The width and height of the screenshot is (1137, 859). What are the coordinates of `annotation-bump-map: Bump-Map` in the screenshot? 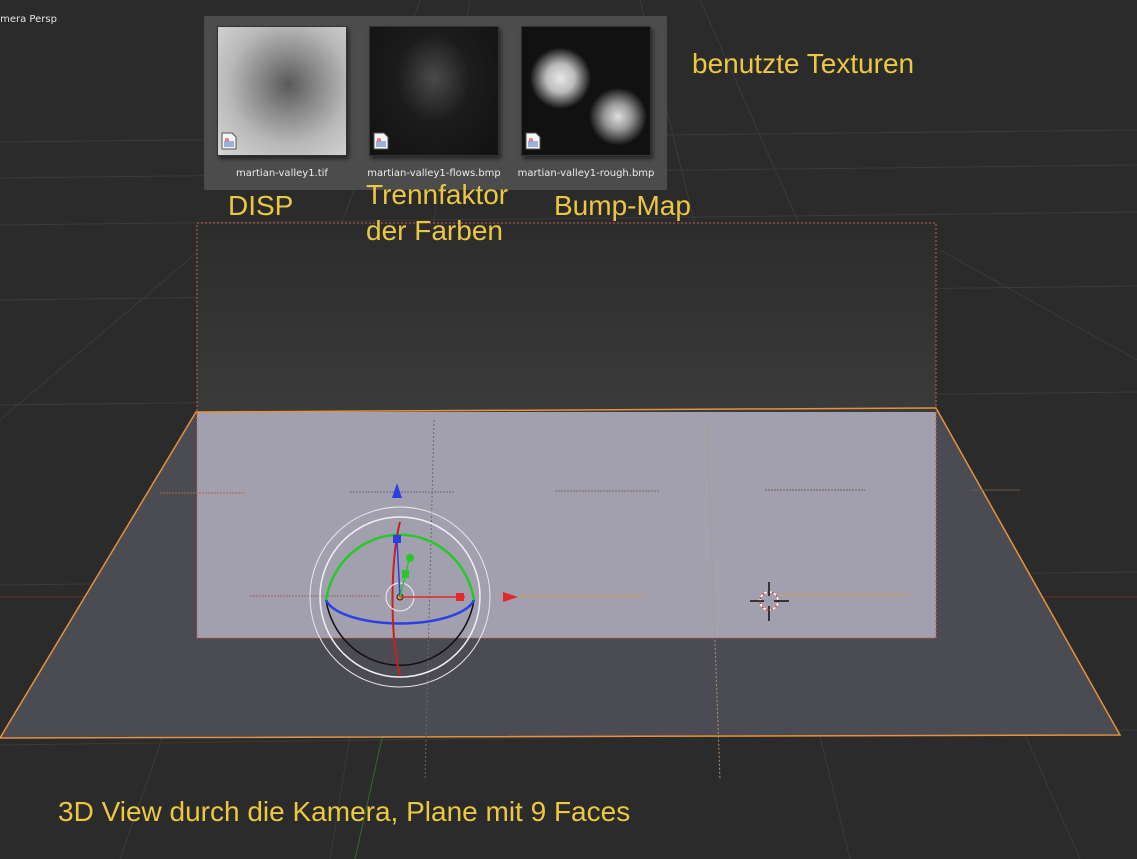 It's located at (622, 205).